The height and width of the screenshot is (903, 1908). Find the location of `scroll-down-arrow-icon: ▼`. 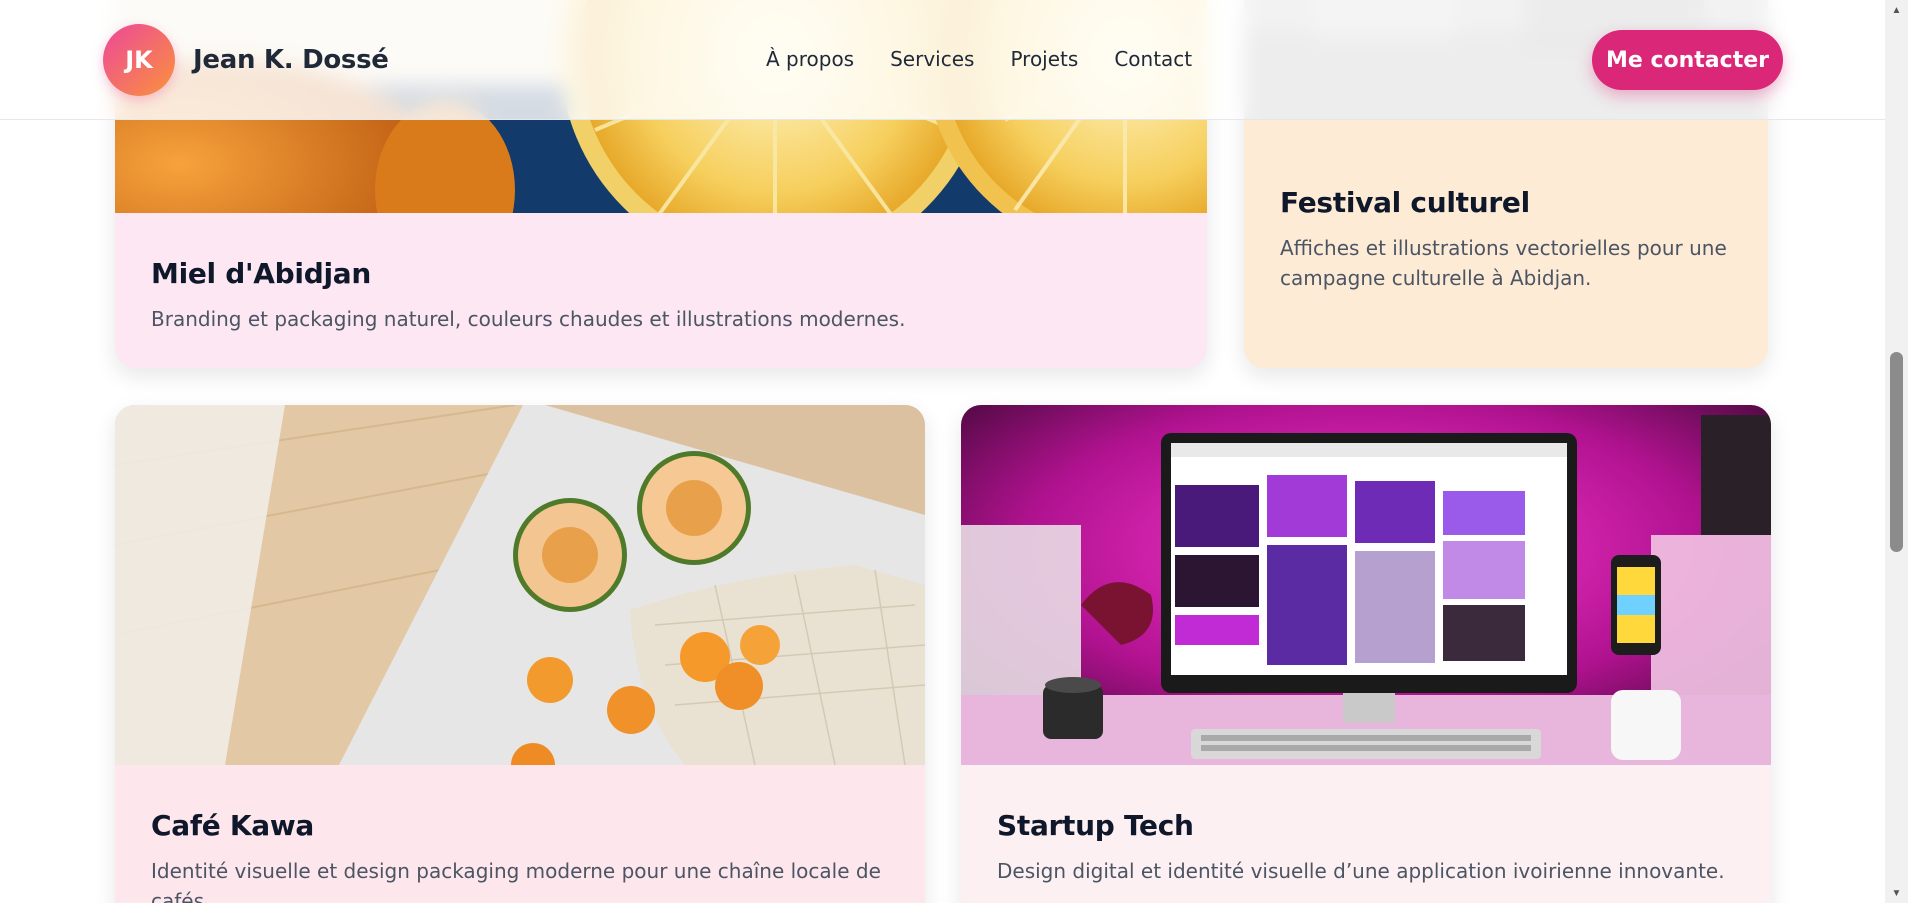

scroll-down-arrow-icon: ▼ is located at coordinates (1896, 893).